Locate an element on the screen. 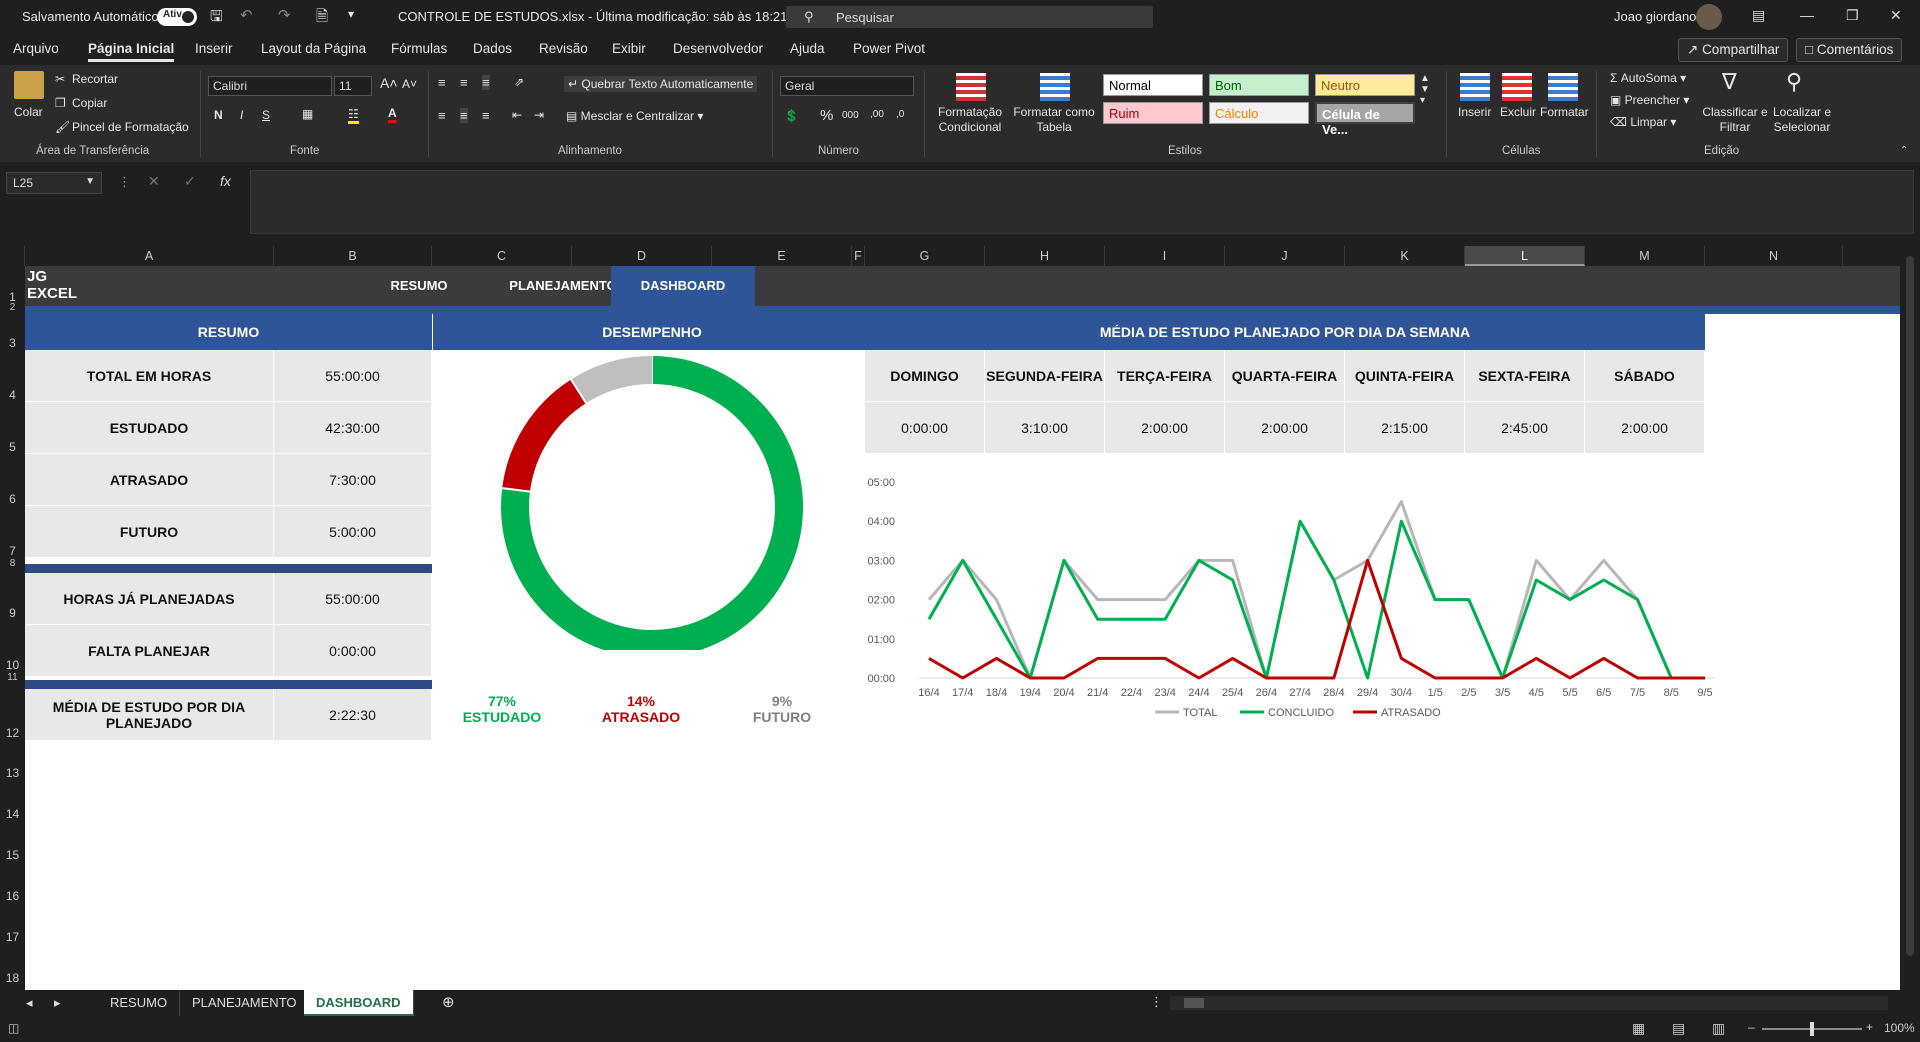 This screenshot has width=1920, height=1042. align-left-icon: ≡ is located at coordinates (442, 115).